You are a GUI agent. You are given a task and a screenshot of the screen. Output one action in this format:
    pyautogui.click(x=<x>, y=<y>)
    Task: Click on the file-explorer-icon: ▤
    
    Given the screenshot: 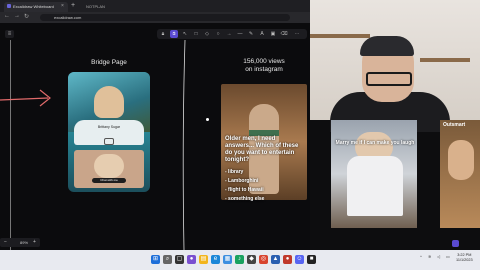 What is the action you would take?
    pyautogui.click(x=203, y=259)
    